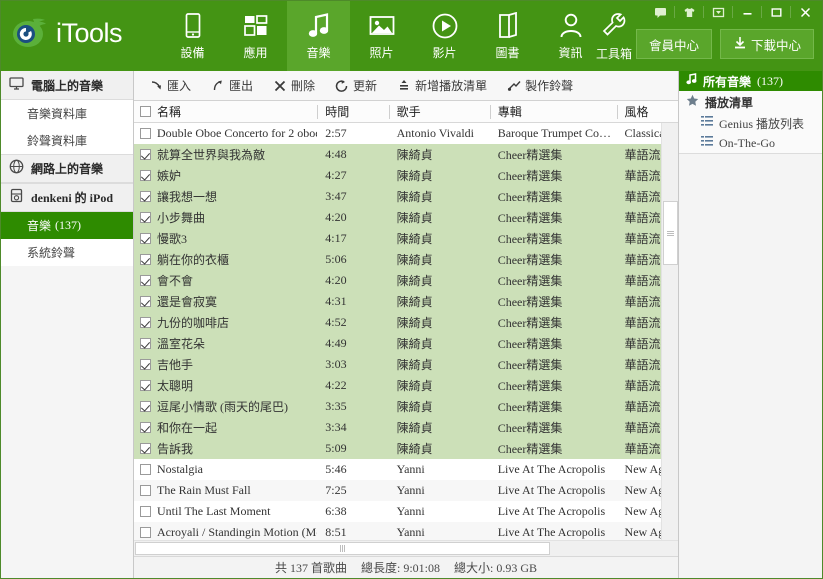 The image size is (823, 579). What do you see at coordinates (406, 175) in the screenshot?
I see `table-row: 嫉妒 4:27 陳綺貞 Cheer精選集 華語流行` at bounding box center [406, 175].